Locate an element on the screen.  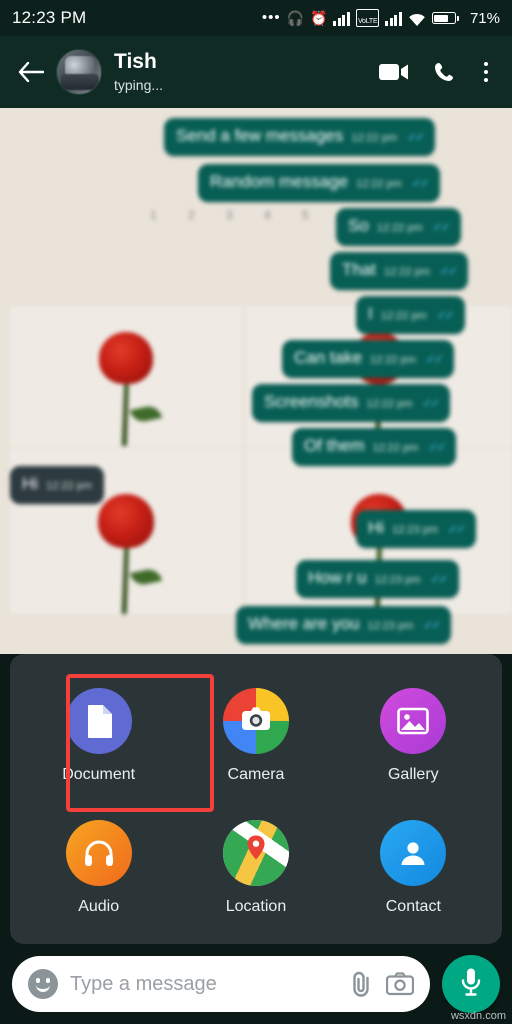
message-text: I is located at coordinates (370, 313).